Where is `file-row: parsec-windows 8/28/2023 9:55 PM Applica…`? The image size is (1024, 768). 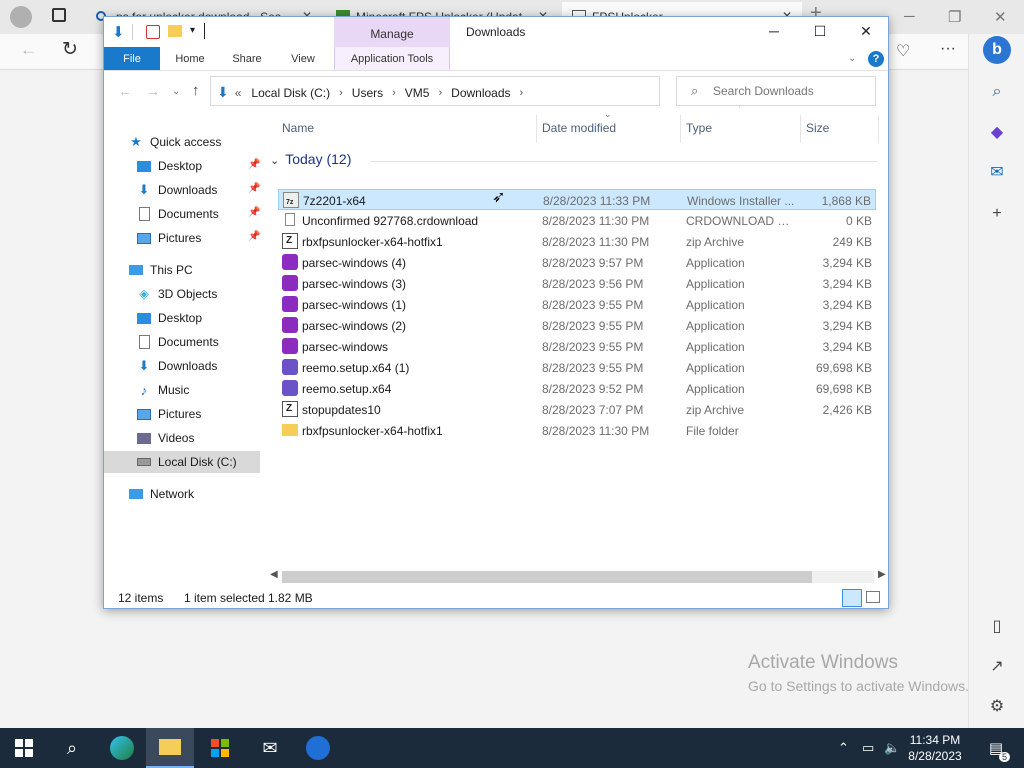
file-row: parsec-windows 8/28/2023 9:55 PM Applica… is located at coordinates (577, 346).